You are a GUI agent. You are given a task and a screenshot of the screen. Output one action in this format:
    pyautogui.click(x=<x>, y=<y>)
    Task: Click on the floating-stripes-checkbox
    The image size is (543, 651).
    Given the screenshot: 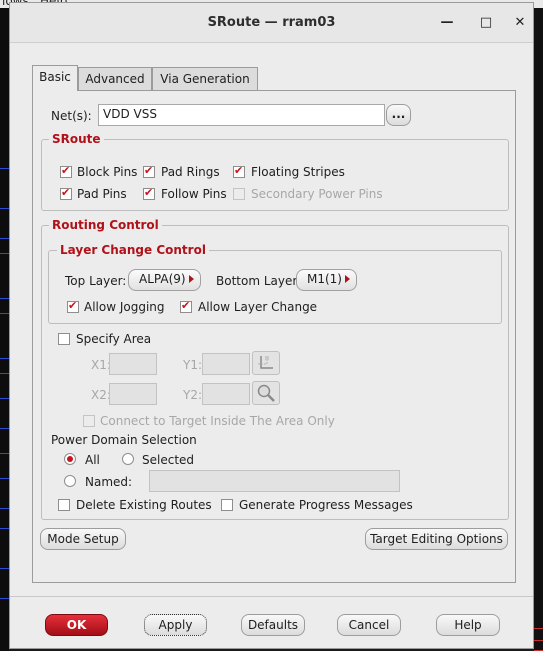 What is the action you would take?
    pyautogui.click(x=239, y=171)
    